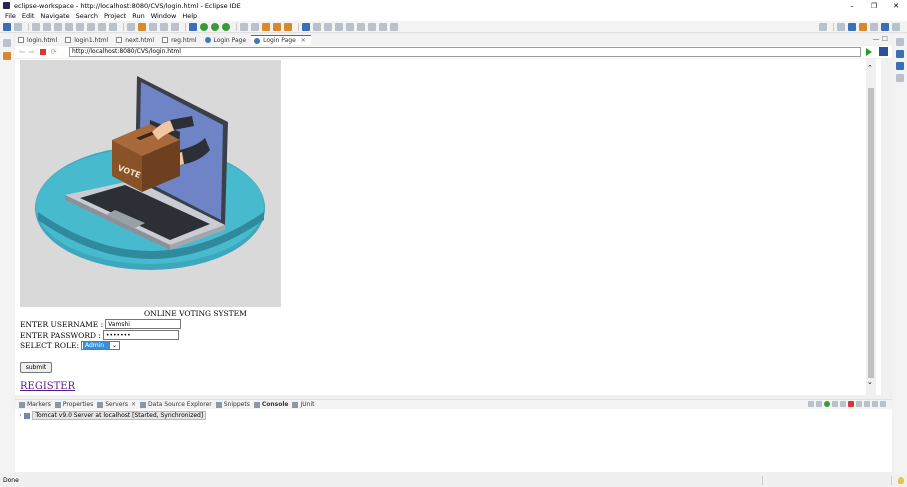  Describe the element at coordinates (54, 16) in the screenshot. I see `menu-navigate: Navigate` at that location.